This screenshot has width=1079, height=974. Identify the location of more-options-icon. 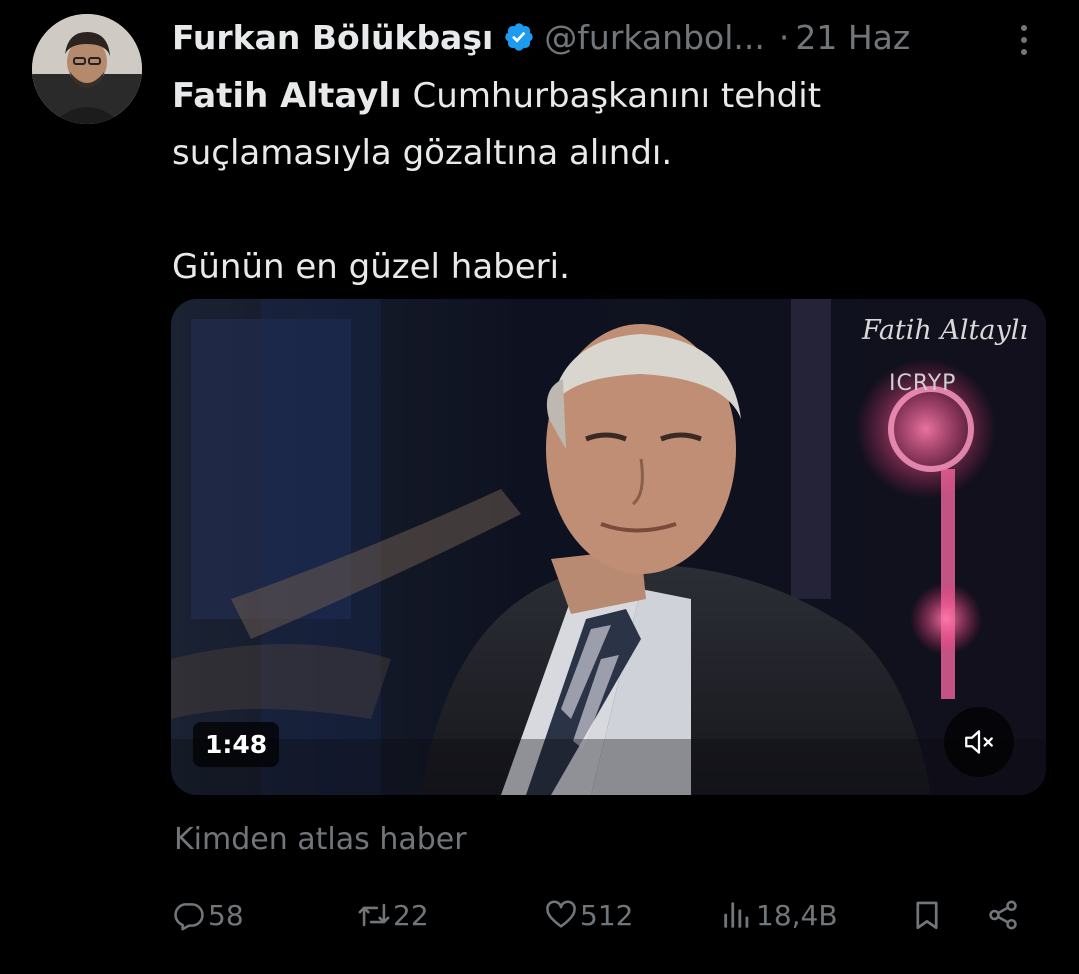
(1024, 40).